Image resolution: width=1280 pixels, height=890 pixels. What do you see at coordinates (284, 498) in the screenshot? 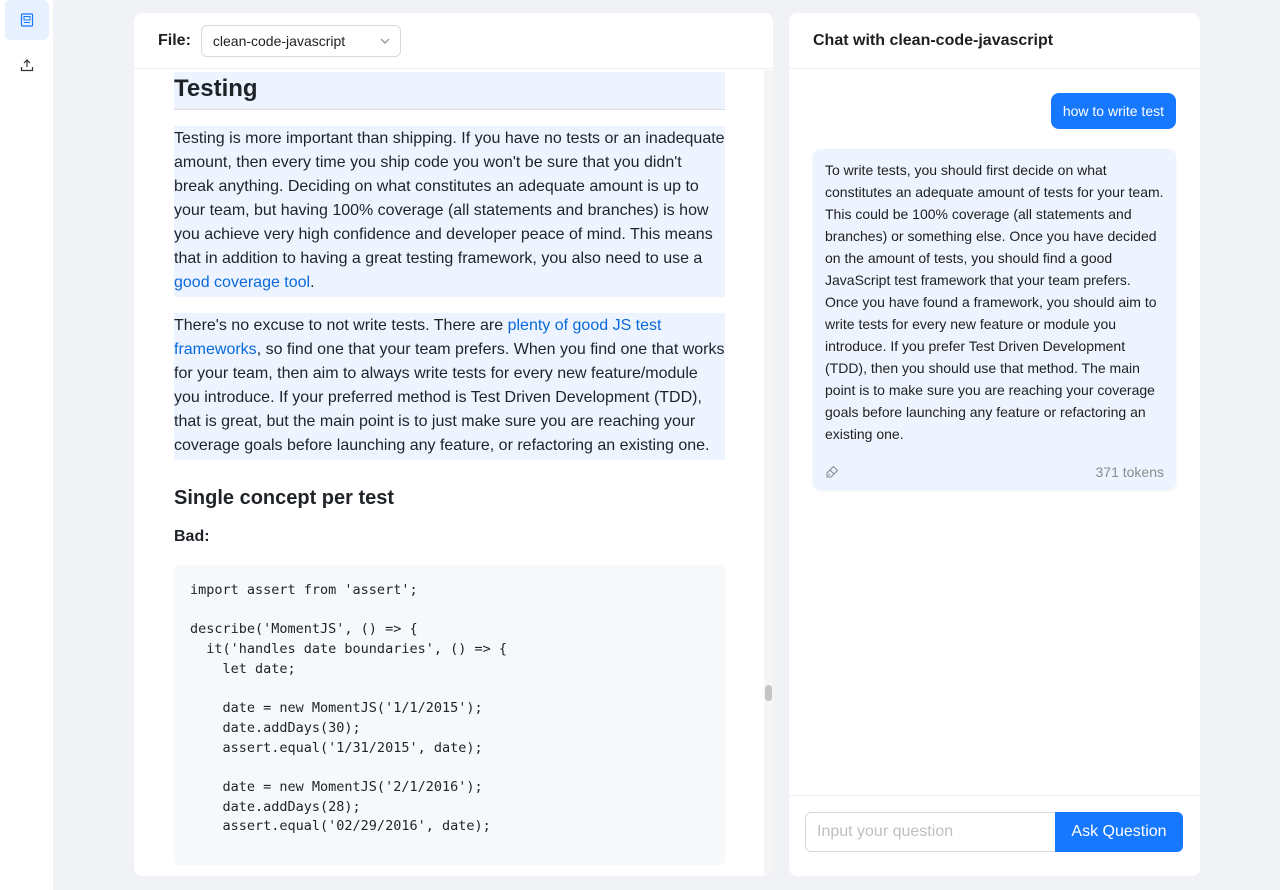
I see `subsection-heading: Single concept per test` at bounding box center [284, 498].